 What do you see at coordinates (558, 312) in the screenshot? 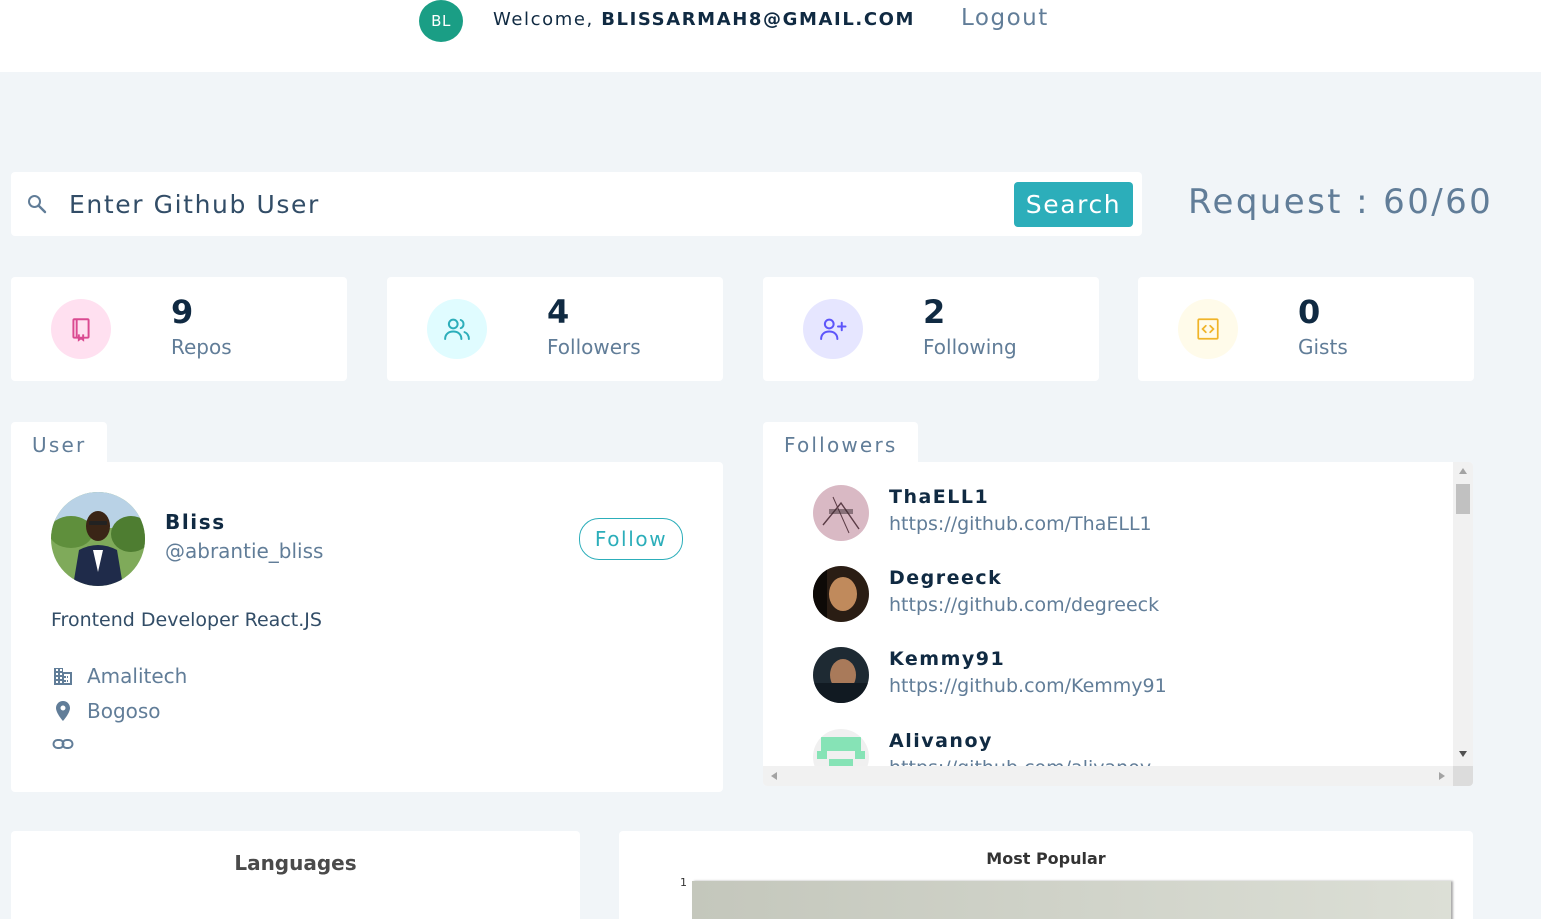
I see `followers-count: 4` at bounding box center [558, 312].